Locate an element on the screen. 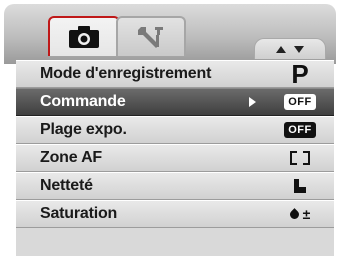 The image size is (340, 259). page-nav-indicator is located at coordinates (290, 48).